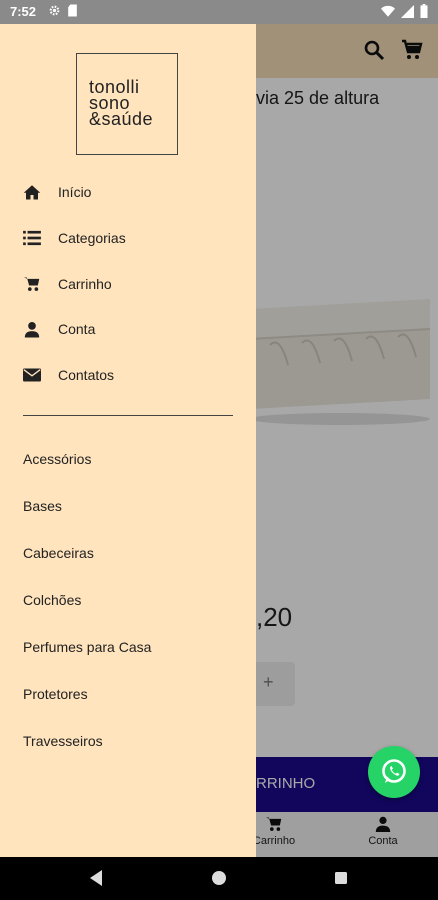  What do you see at coordinates (92, 238) in the screenshot?
I see `drawer-item-label: Categorias` at bounding box center [92, 238].